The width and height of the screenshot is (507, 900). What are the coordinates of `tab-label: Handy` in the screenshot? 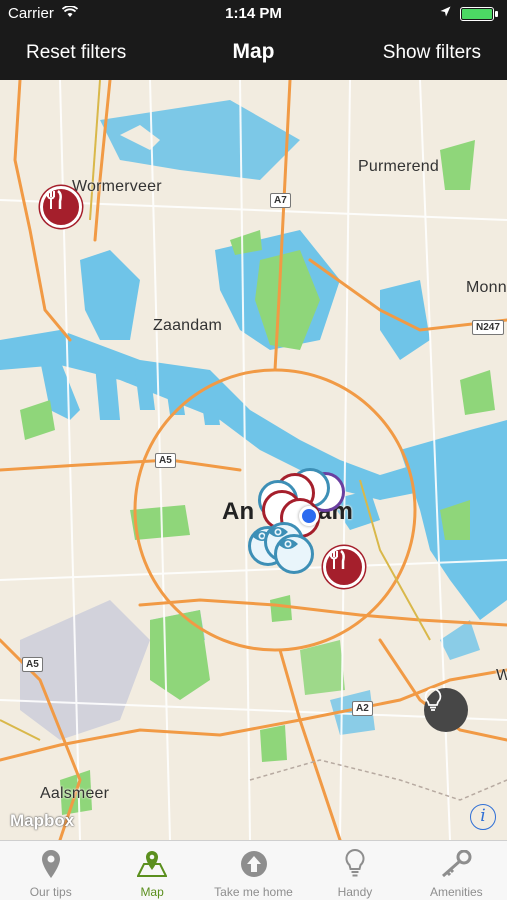 It's located at (355, 892).